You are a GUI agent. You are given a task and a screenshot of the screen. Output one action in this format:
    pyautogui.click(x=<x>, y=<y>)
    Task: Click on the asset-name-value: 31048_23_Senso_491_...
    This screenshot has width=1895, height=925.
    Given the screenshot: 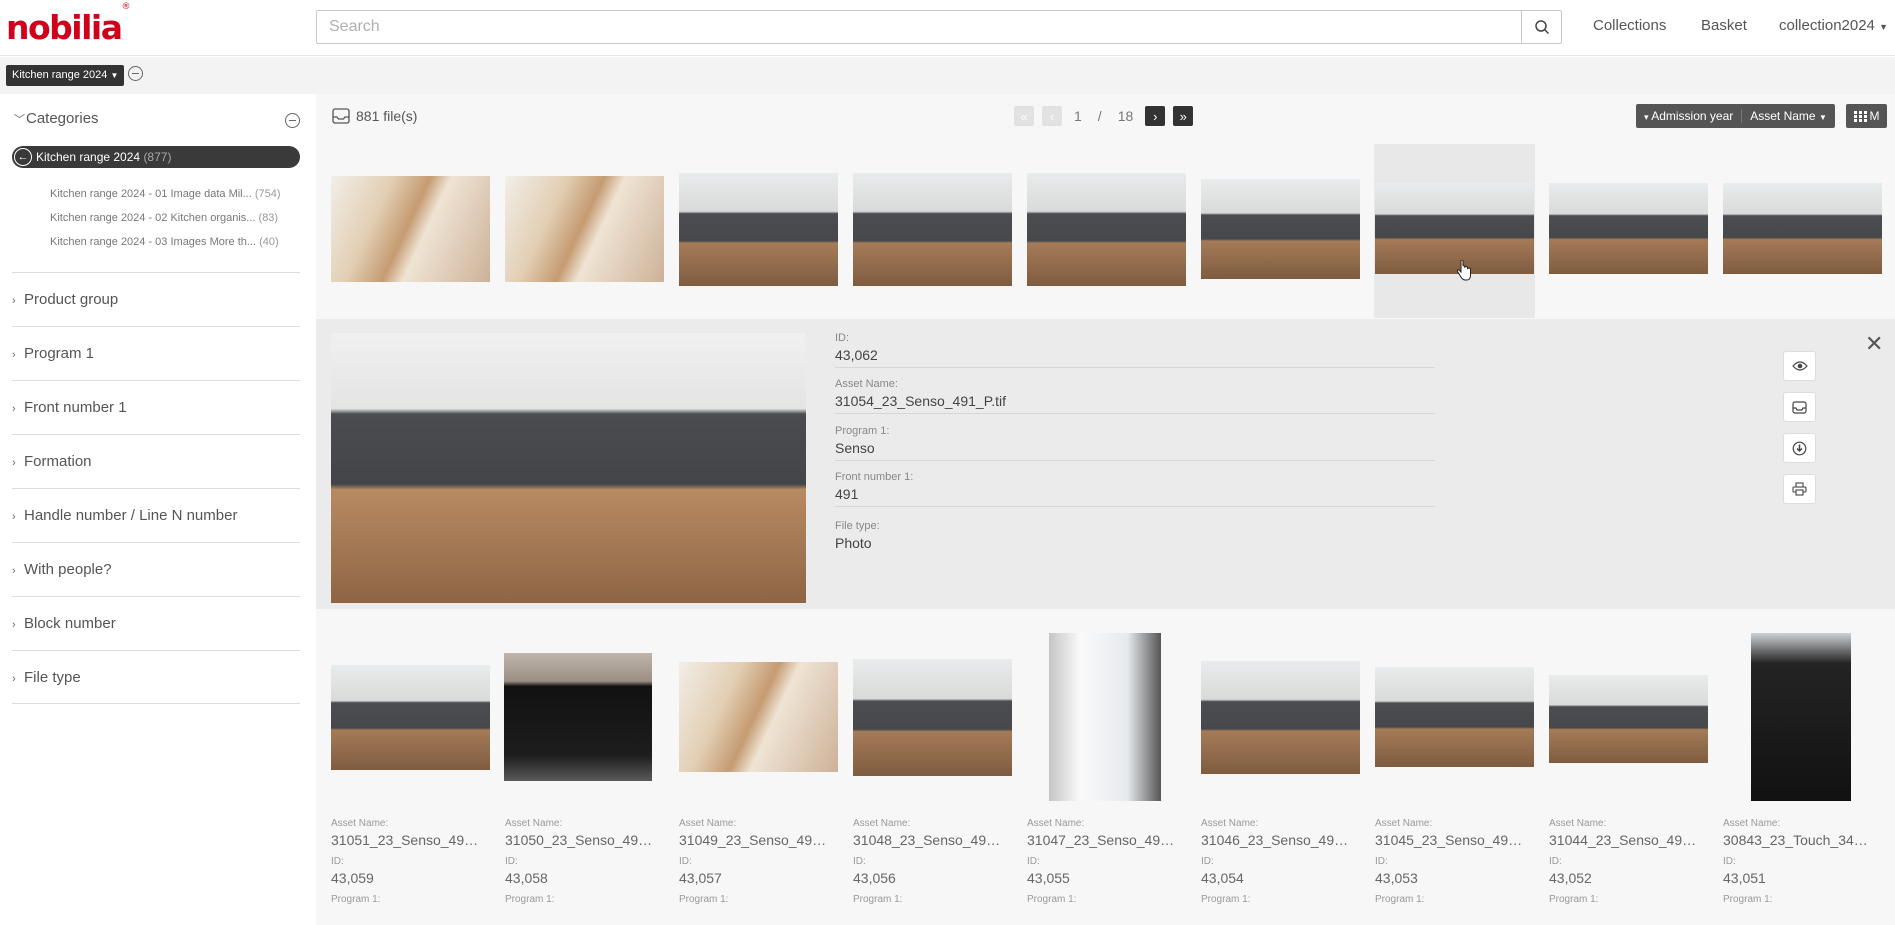 What is the action you would take?
    pyautogui.click(x=928, y=840)
    